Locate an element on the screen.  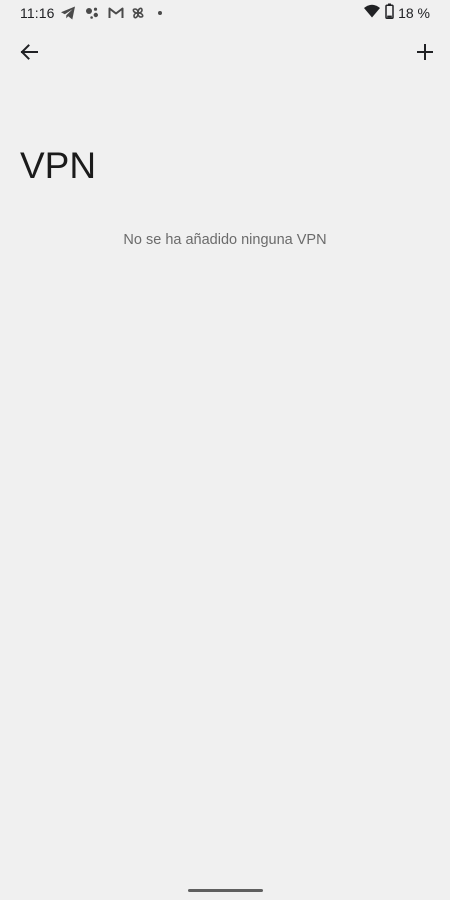
telegram-icon is located at coordinates (68, 13).